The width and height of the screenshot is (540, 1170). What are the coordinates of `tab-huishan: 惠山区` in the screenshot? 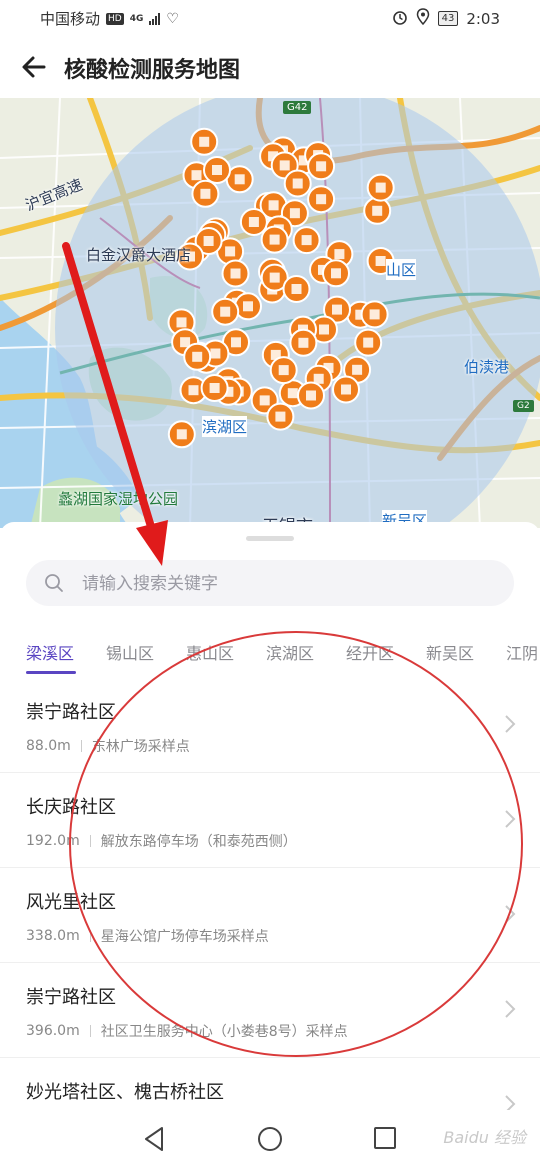 It's located at (210, 652).